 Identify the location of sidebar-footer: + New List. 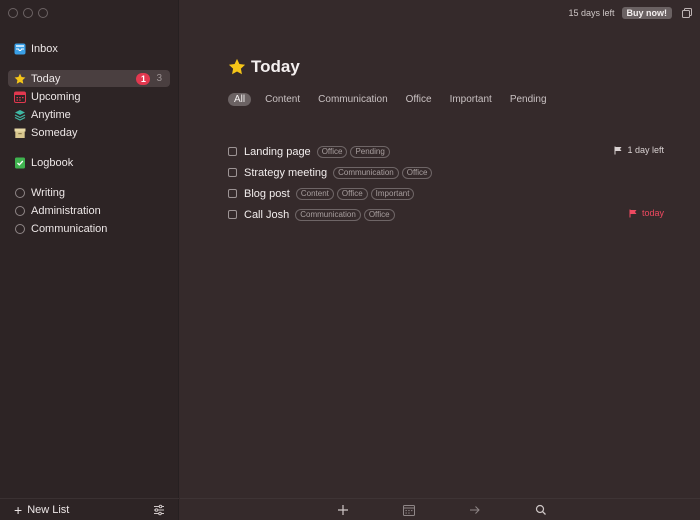
(89, 509).